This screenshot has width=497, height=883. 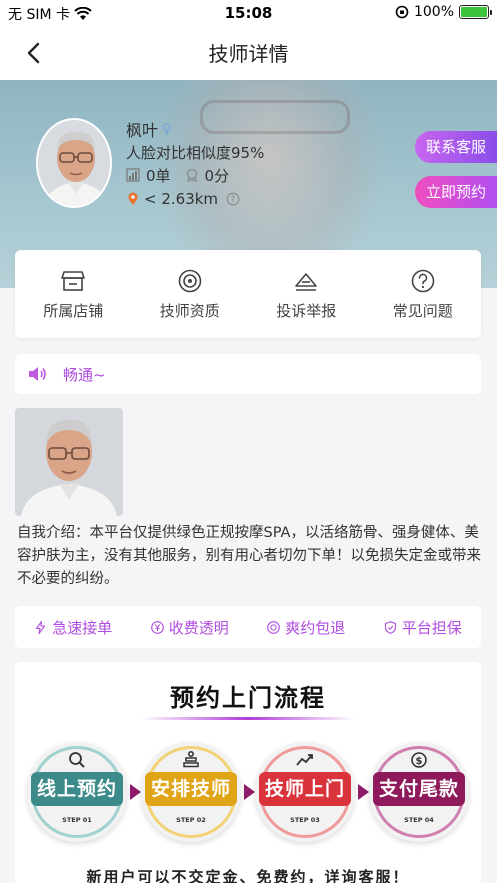 What do you see at coordinates (77, 789) in the screenshot?
I see `step-label: 线上预约` at bounding box center [77, 789].